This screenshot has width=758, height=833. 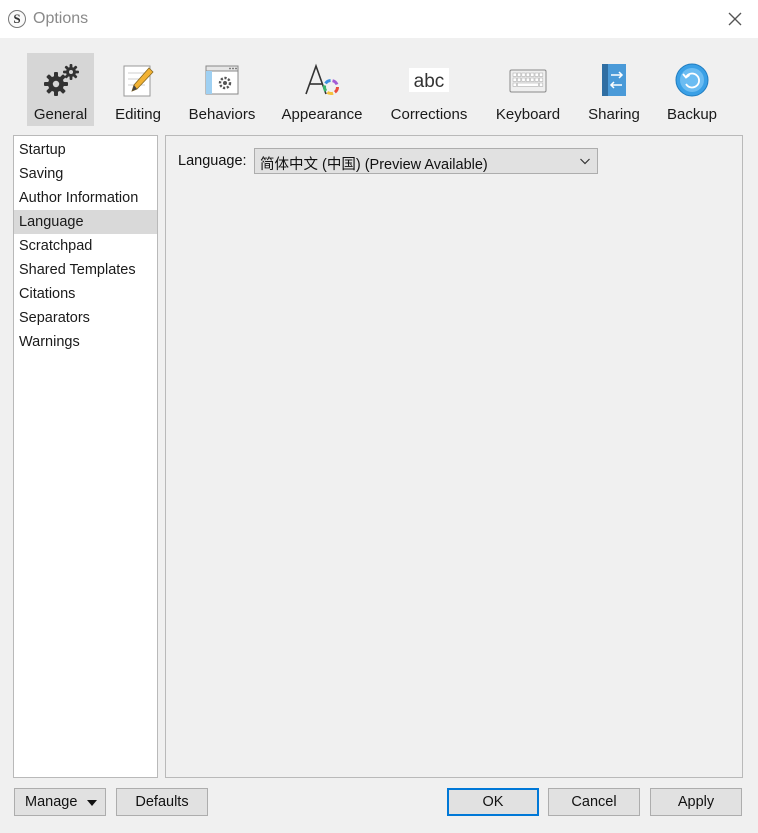 I want to click on tab-general: General, so click(x=60, y=89).